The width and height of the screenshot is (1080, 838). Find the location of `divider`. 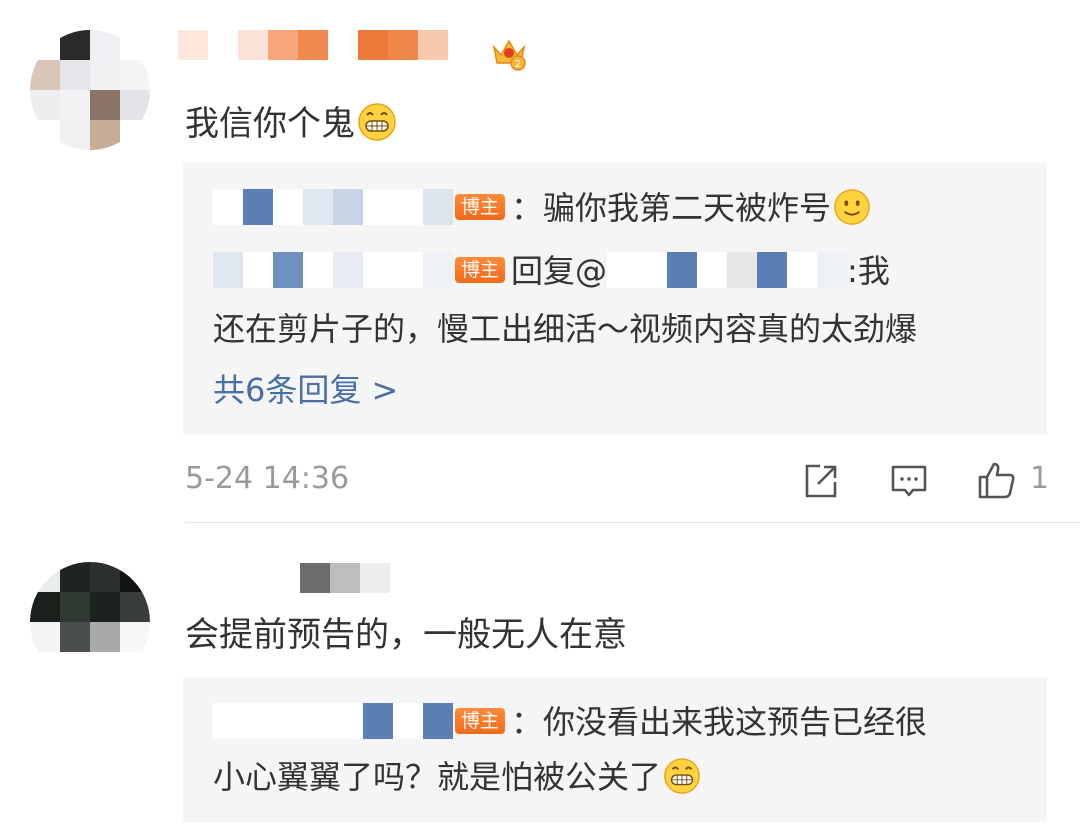

divider is located at coordinates (632, 522).